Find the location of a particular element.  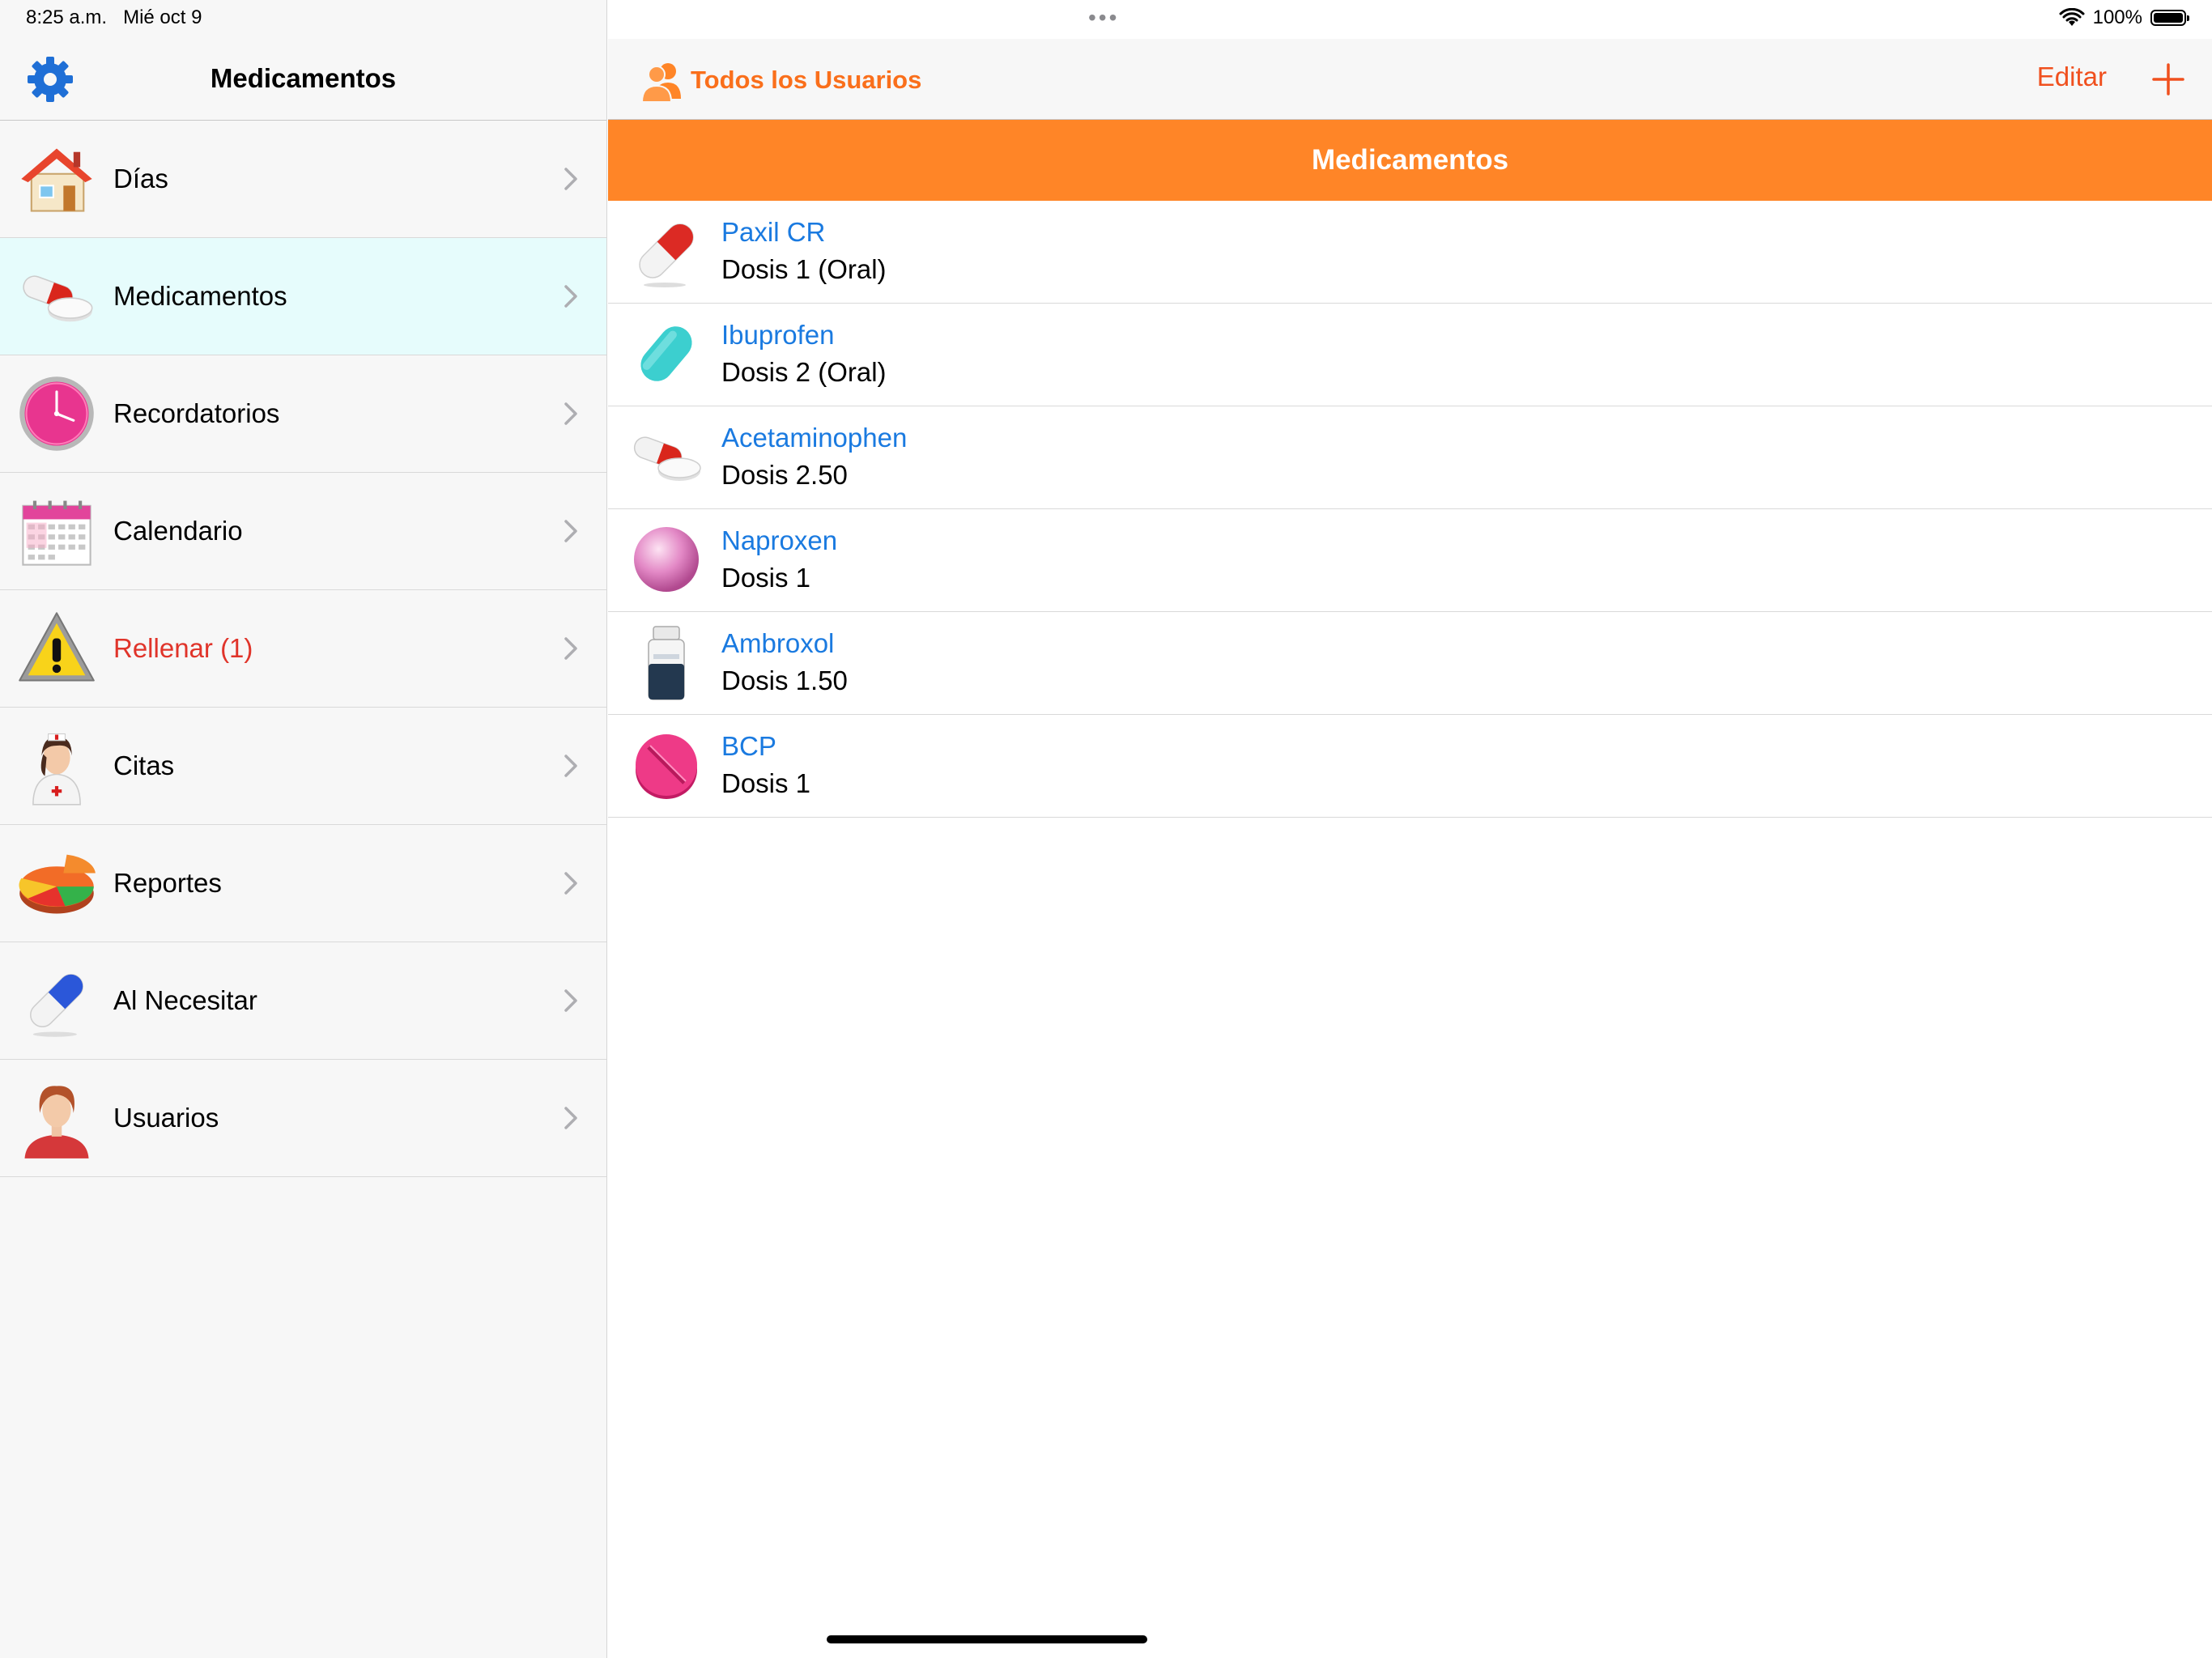

sidebar-item-recordatorios: Recordatorios is located at coordinates (303, 414).